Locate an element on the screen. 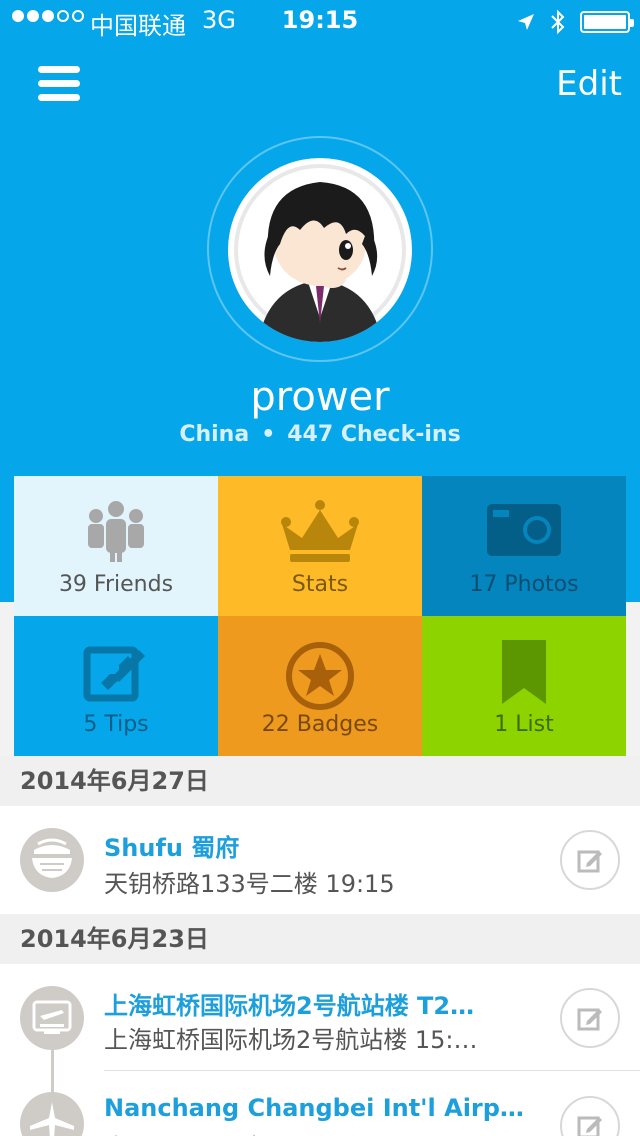 This screenshot has height=1136, width=640. venue-name: Shufu 蜀府 is located at coordinates (324, 845).